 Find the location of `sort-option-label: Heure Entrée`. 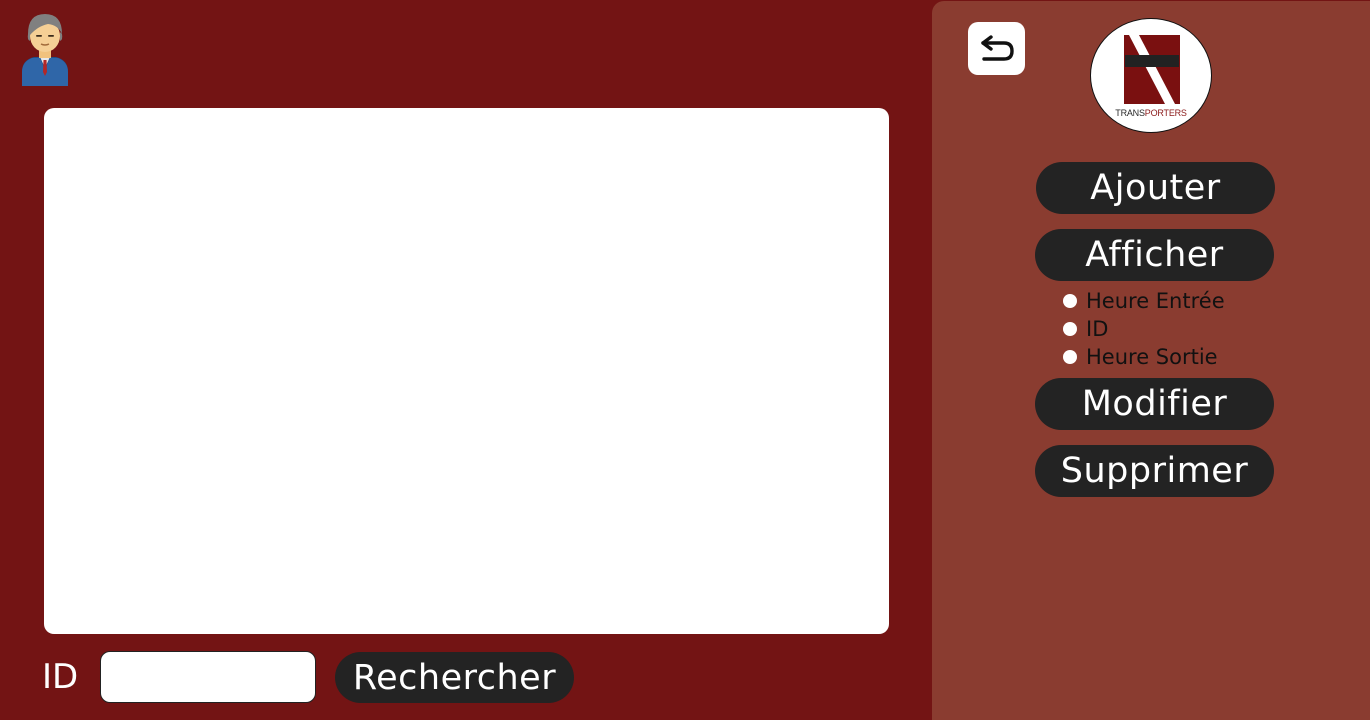

sort-option-label: Heure Entrée is located at coordinates (1155, 301).